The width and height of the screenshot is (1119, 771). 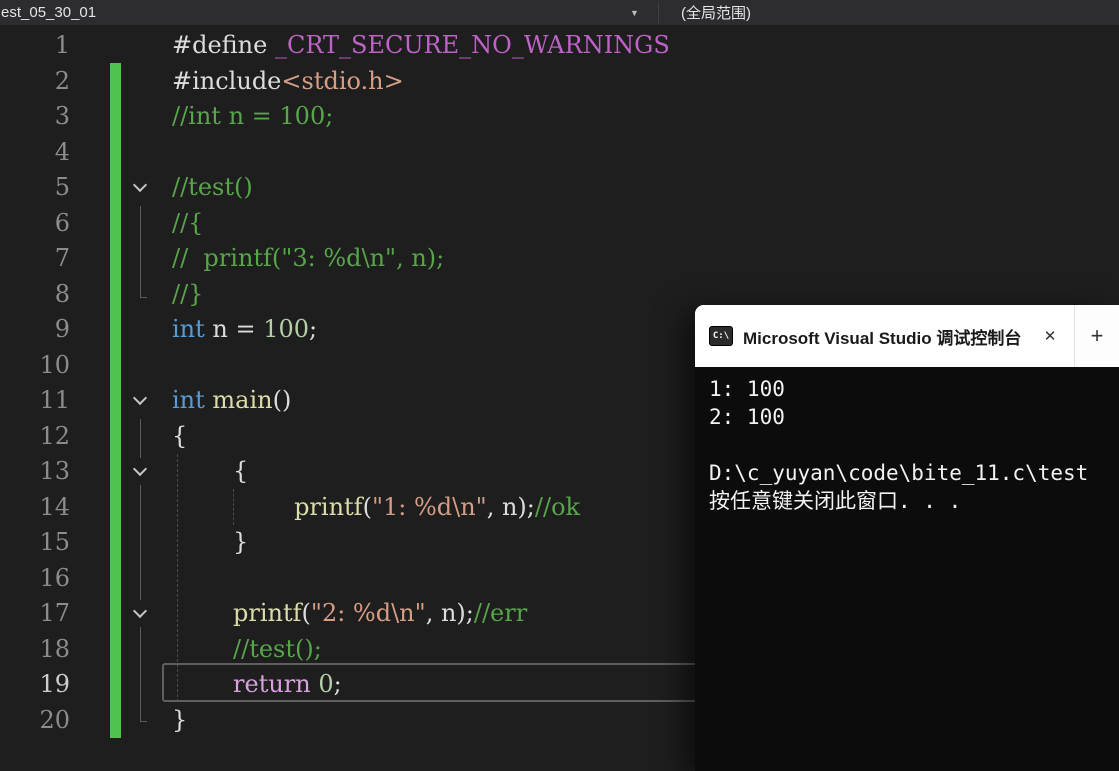 What do you see at coordinates (277, 648) in the screenshot?
I see `code-text: //test();` at bounding box center [277, 648].